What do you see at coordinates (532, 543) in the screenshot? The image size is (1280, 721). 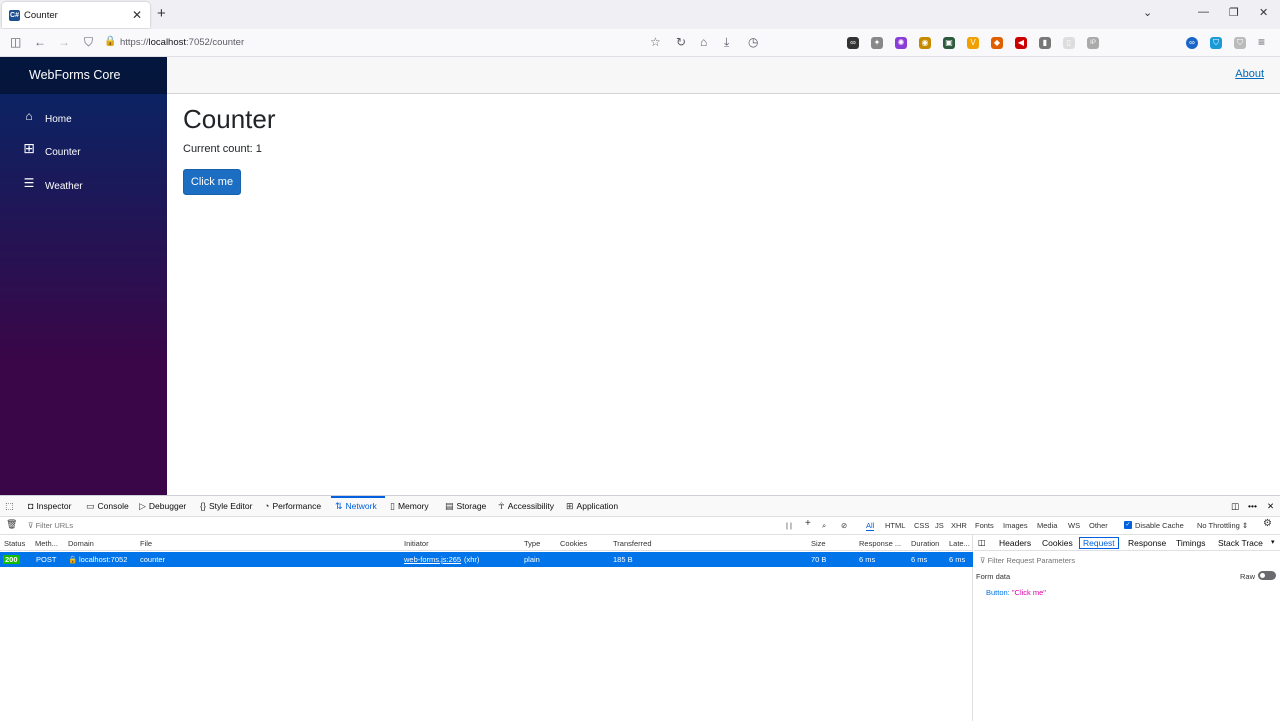 I see `col-type: Type` at bounding box center [532, 543].